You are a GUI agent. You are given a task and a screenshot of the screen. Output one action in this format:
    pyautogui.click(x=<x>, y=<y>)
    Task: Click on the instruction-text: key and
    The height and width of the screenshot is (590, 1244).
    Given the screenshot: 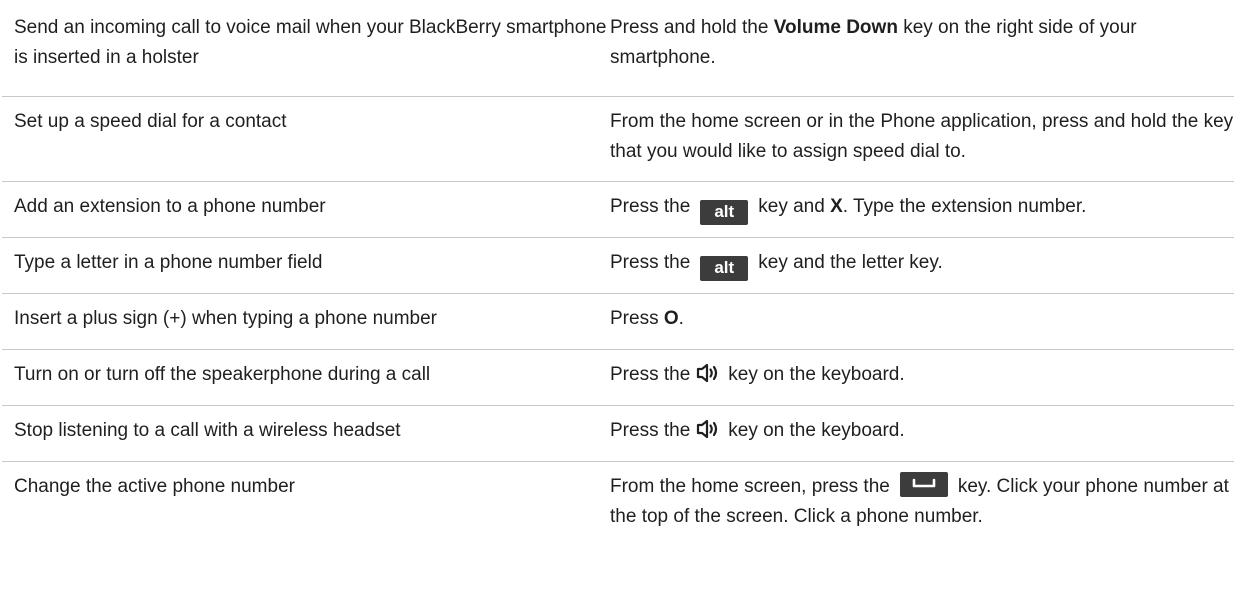 What is the action you would take?
    pyautogui.click(x=794, y=206)
    